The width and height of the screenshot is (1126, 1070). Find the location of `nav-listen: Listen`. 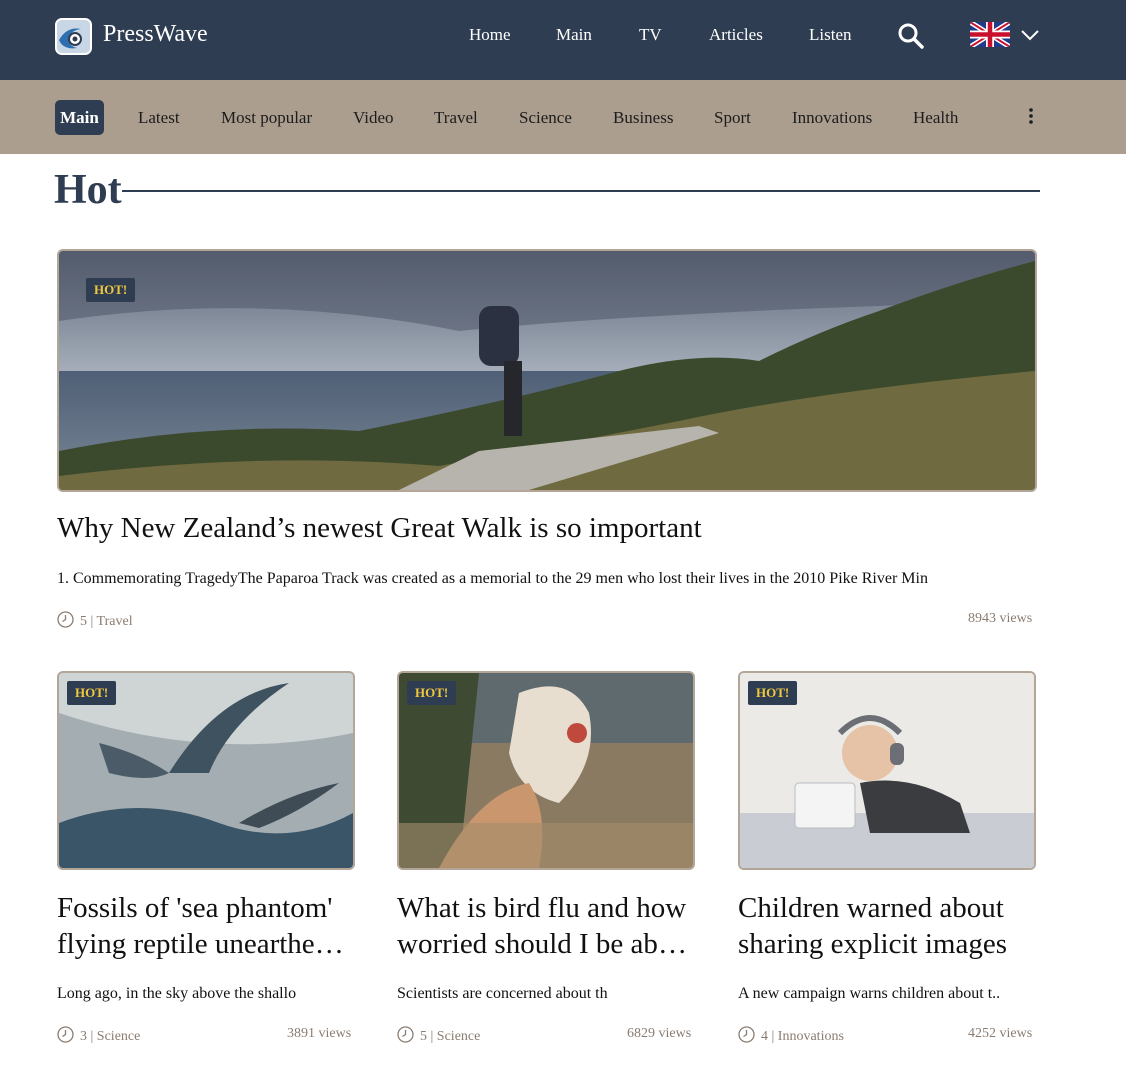

nav-listen: Listen is located at coordinates (830, 35).